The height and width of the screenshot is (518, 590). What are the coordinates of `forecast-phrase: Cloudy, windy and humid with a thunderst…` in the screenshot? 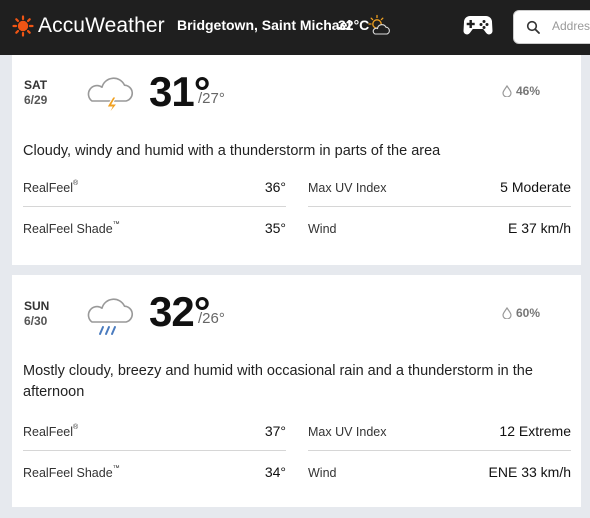 It's located at (232, 151).